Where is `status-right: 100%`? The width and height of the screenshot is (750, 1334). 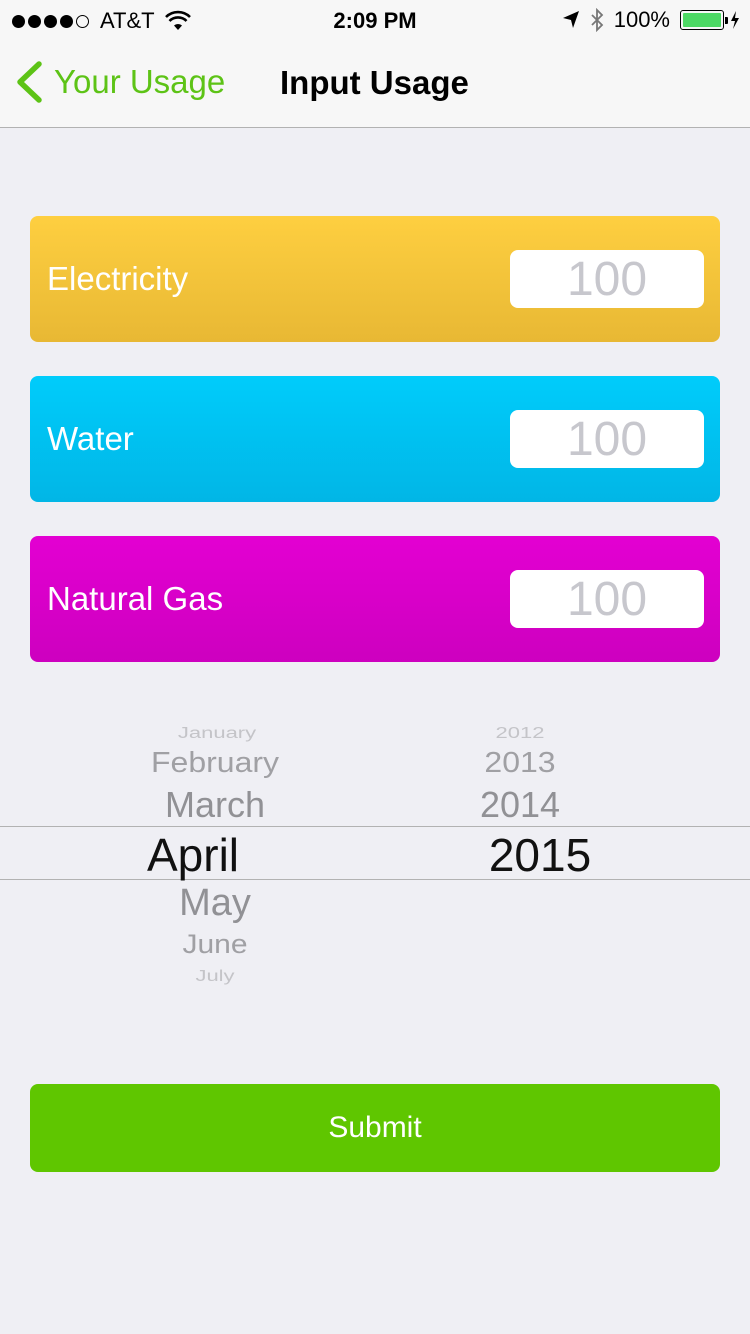
status-right: 100% is located at coordinates (646, 20).